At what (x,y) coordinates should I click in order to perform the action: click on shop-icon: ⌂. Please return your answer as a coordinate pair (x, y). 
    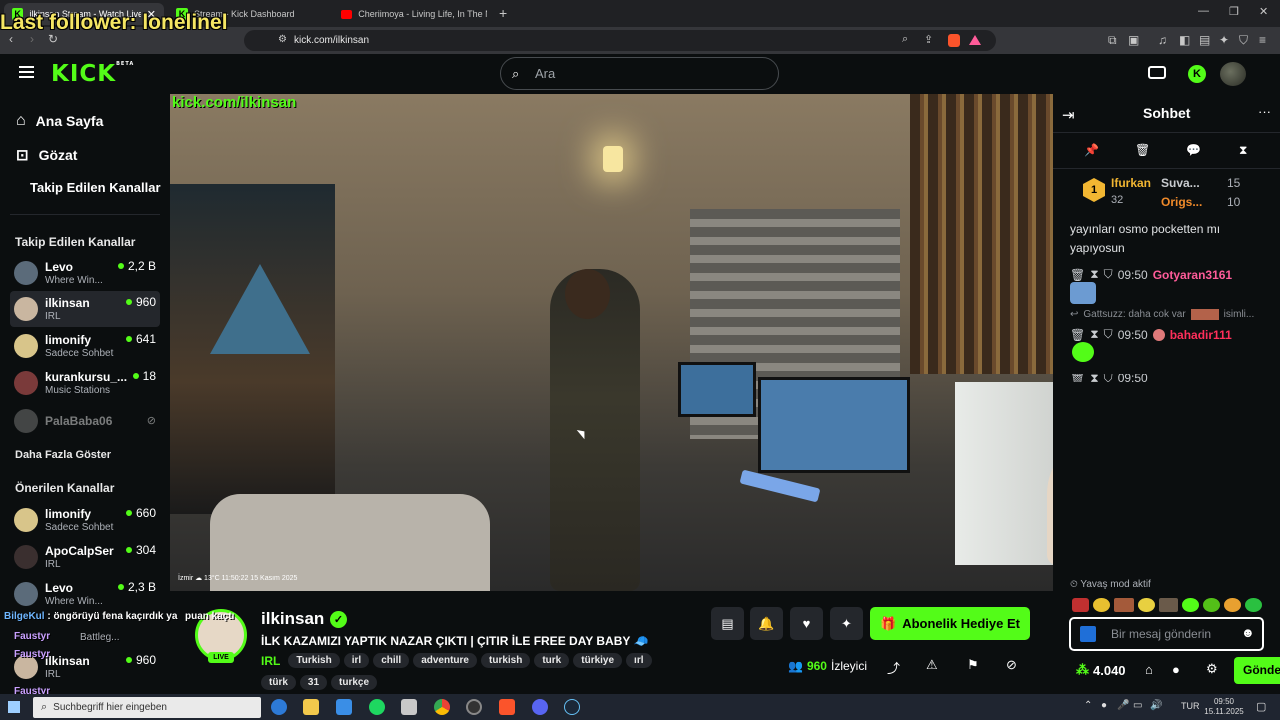
    Looking at the image, I should click on (1149, 669).